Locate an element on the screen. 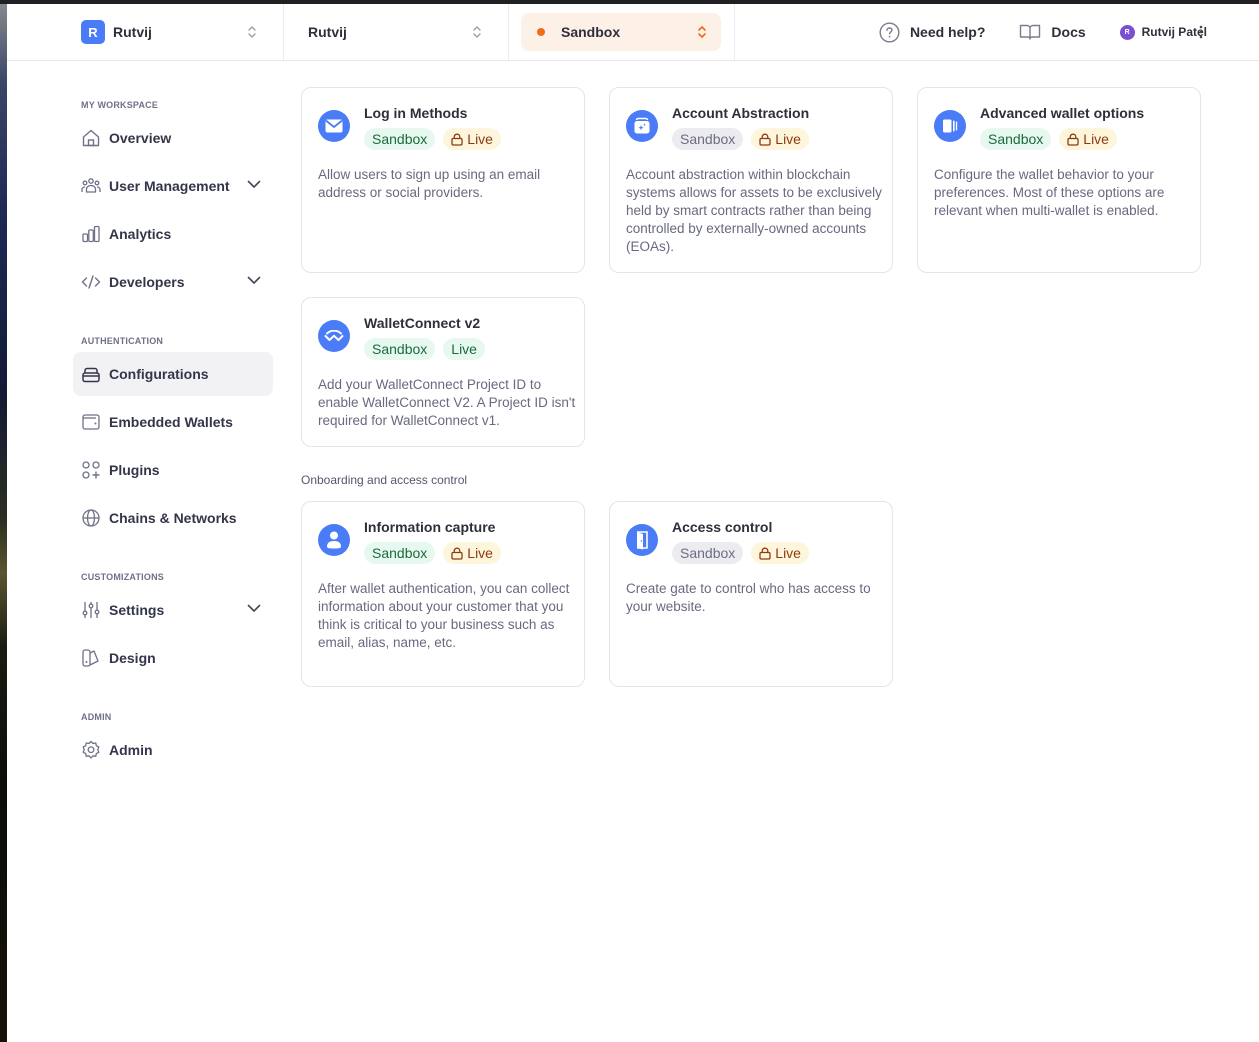 The width and height of the screenshot is (1259, 1042). section-title: ADMIN is located at coordinates (96, 717).